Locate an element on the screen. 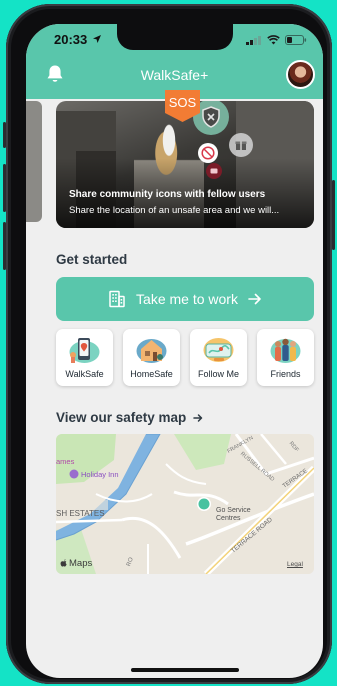 Image resolution: width=337 pixels, height=686 pixels. gift-bubble is located at coordinates (241, 145).